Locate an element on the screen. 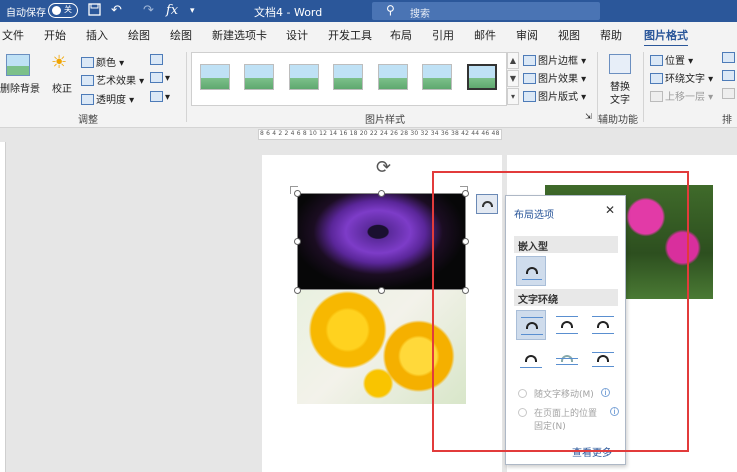 The width and height of the screenshot is (737, 472). color-button: 颜色 ▾ is located at coordinates (102, 61).